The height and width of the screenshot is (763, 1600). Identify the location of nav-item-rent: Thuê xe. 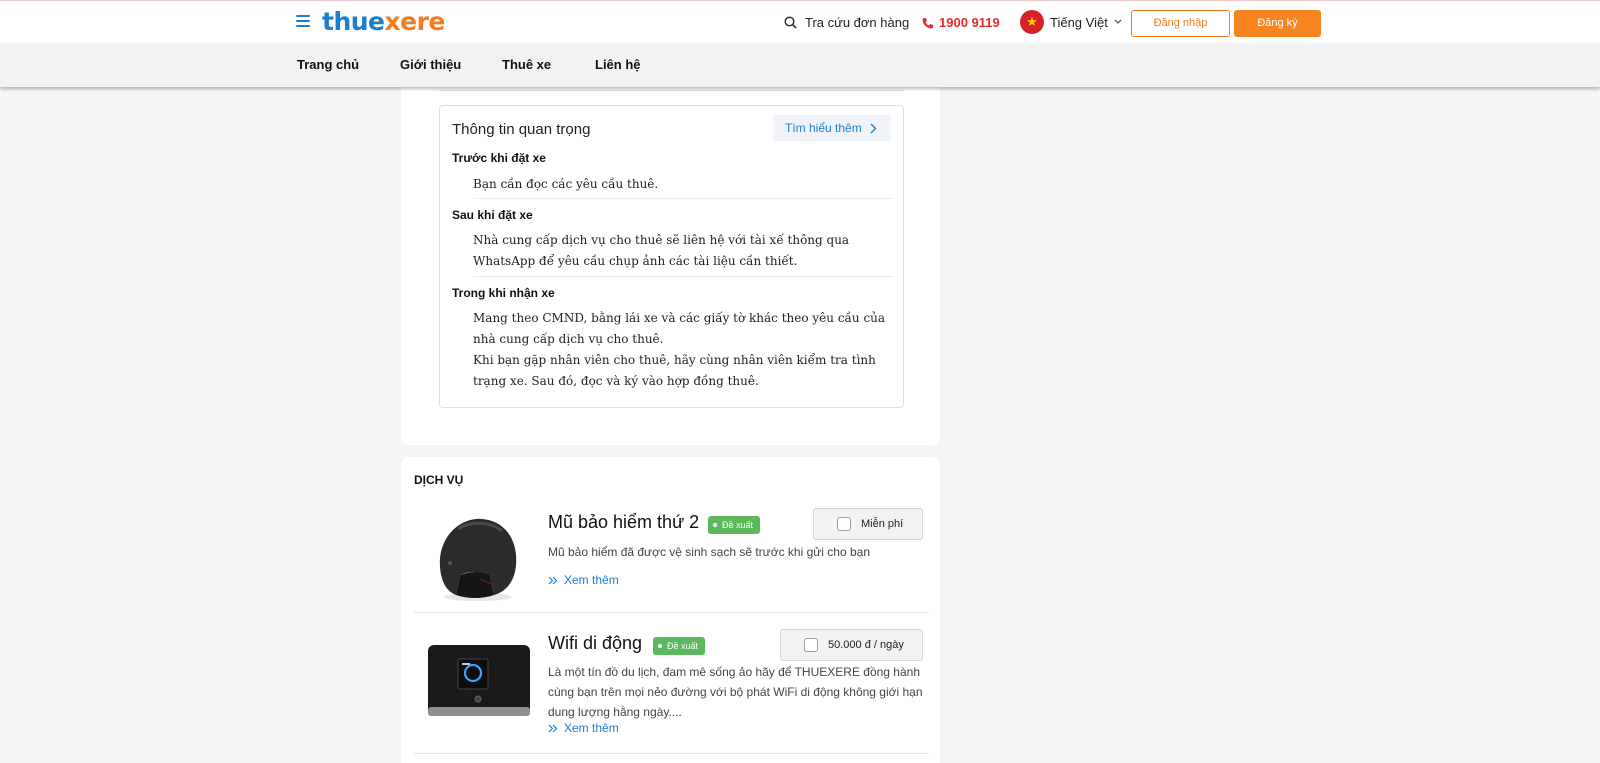
(526, 64).